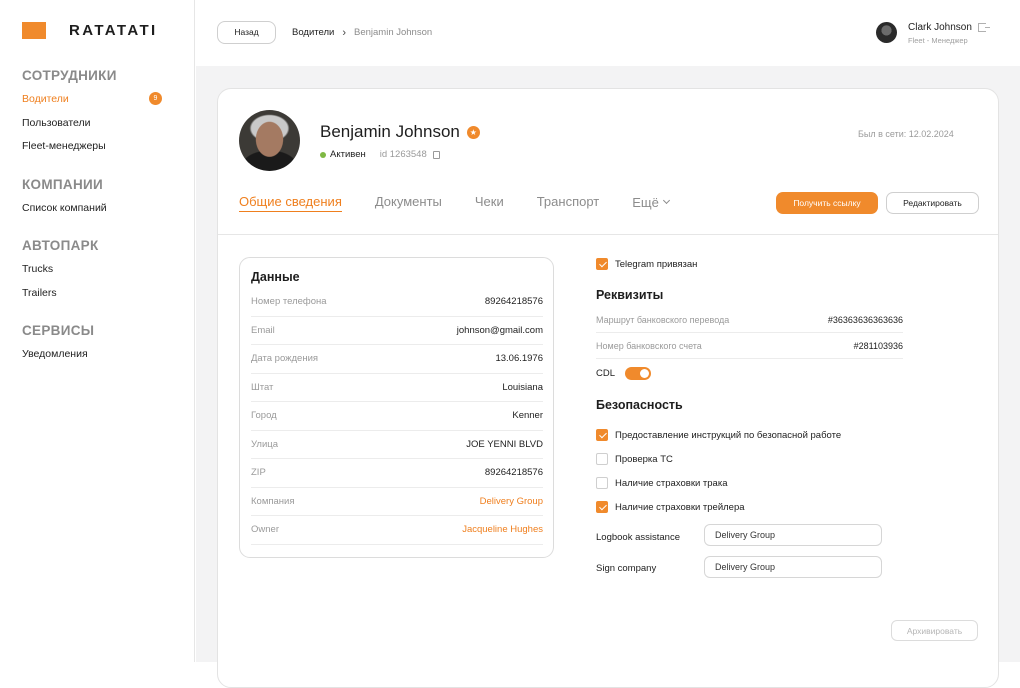 This screenshot has height=688, width=1020. What do you see at coordinates (390, 131) in the screenshot?
I see `driver-name: Benjamin Johnson` at bounding box center [390, 131].